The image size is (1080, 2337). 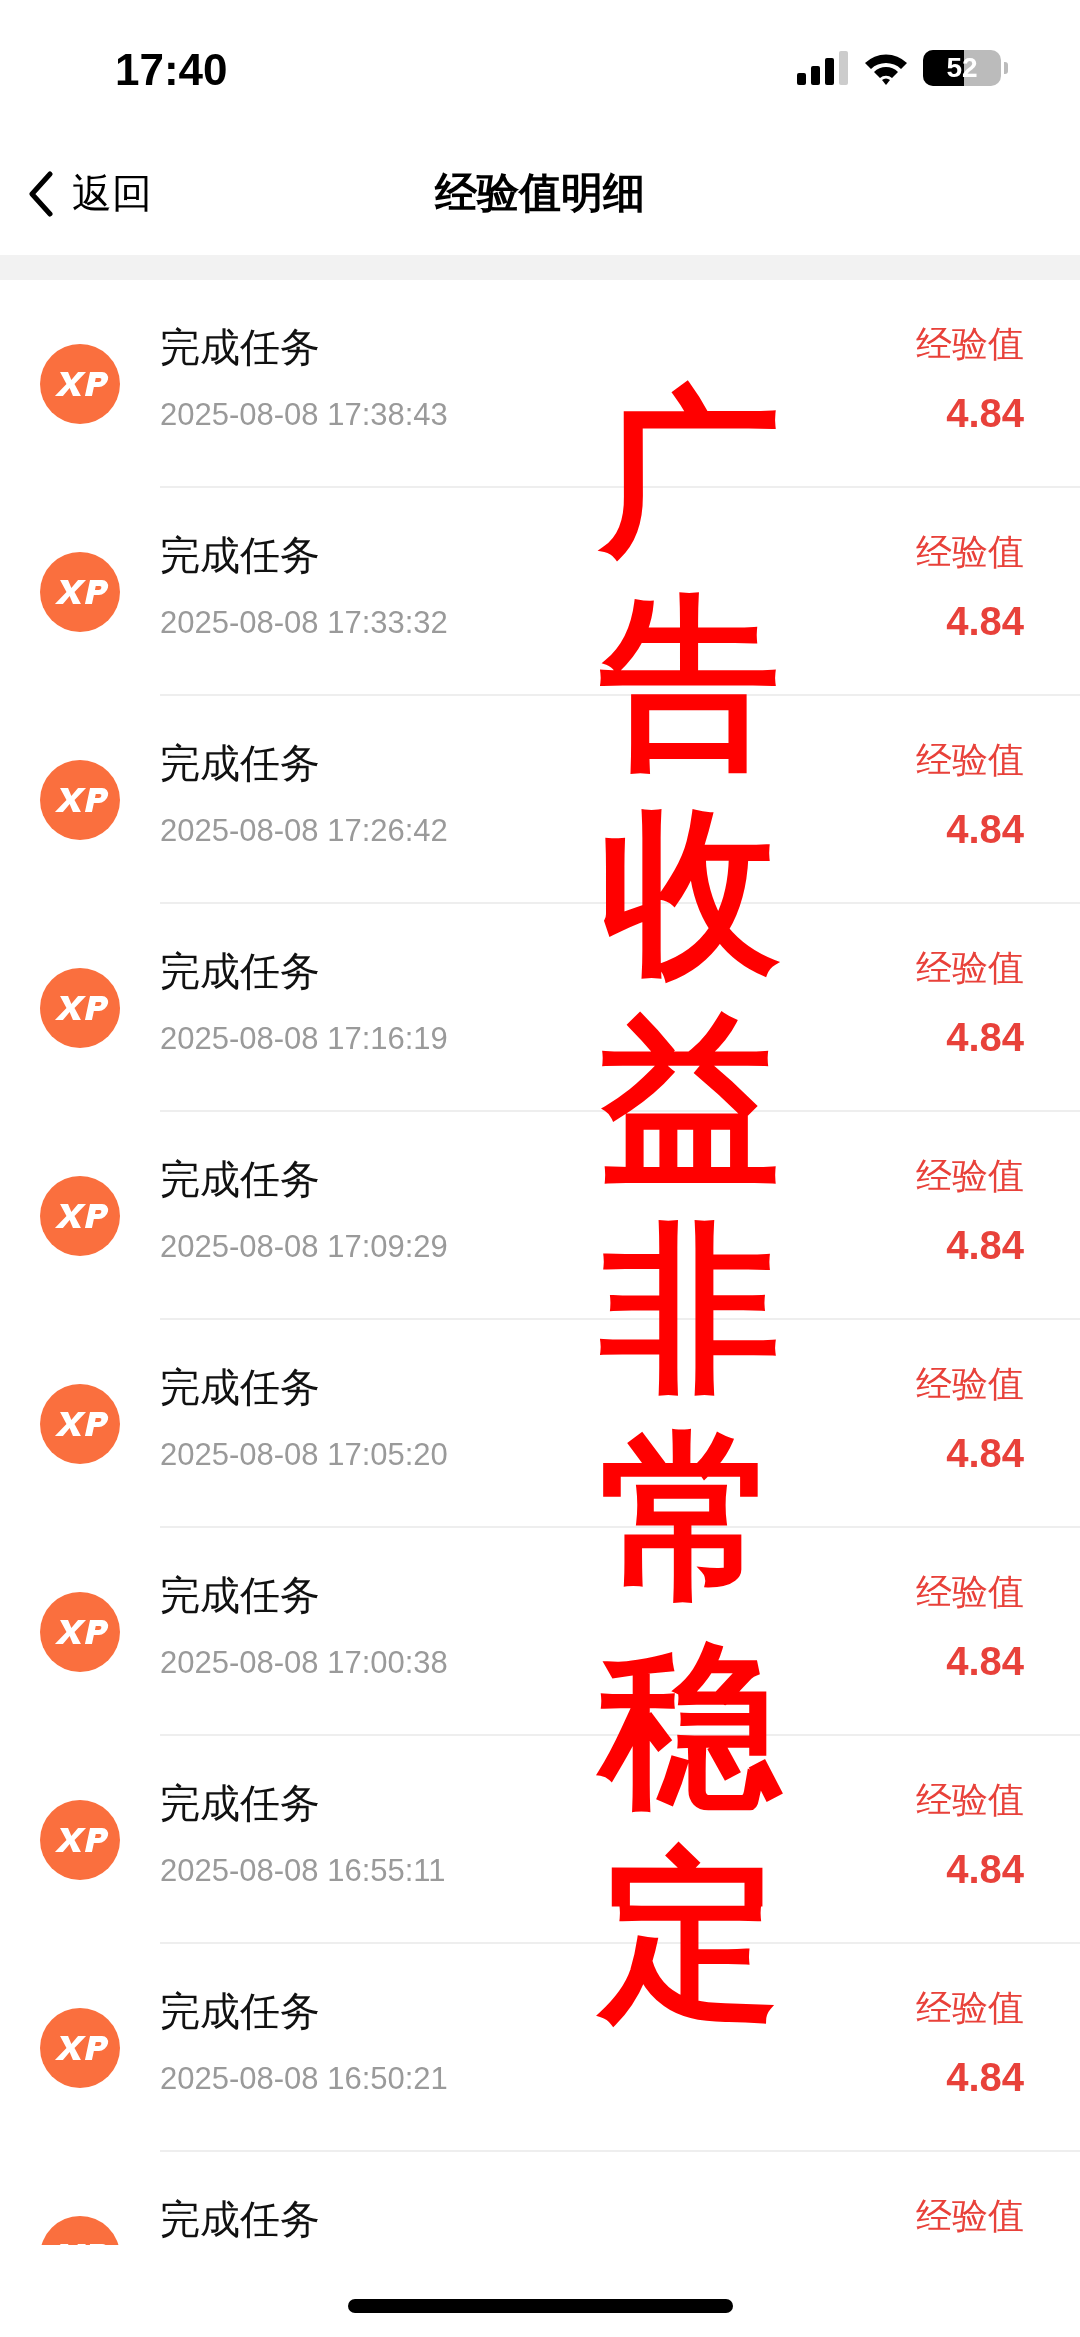 I want to click on record-time: 2025-08-08 17:00:38, so click(x=304, y=1663).